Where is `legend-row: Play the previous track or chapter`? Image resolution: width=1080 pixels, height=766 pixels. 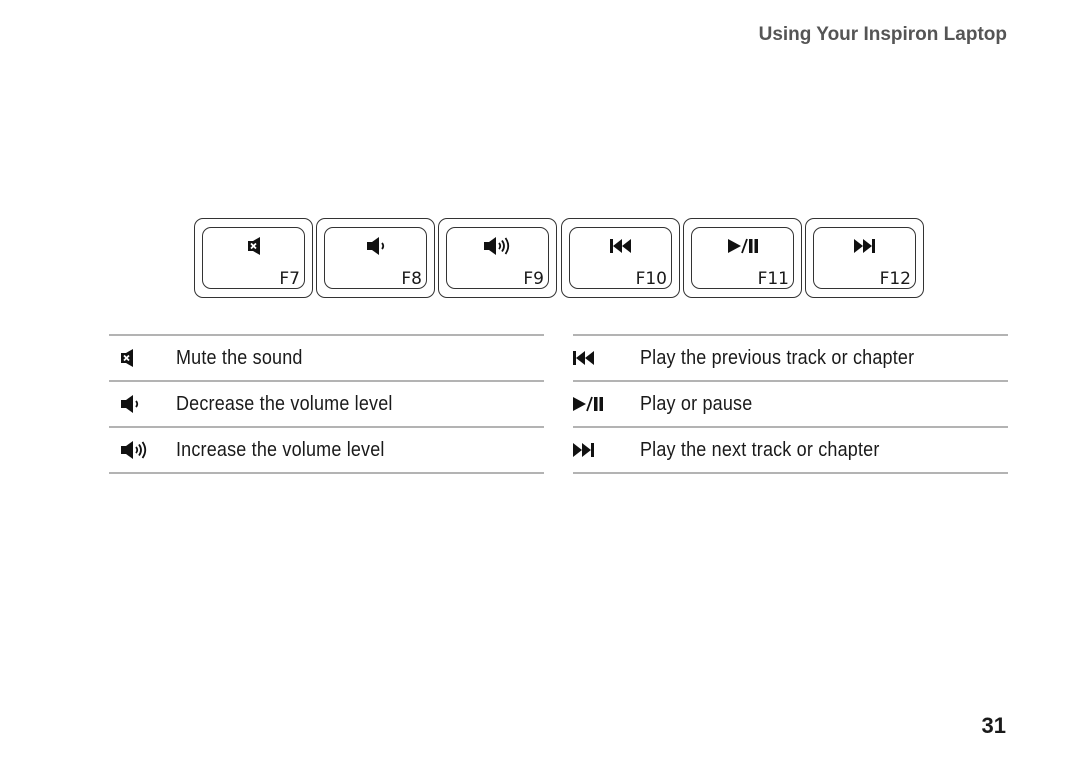 legend-row: Play the previous track or chapter is located at coordinates (790, 359).